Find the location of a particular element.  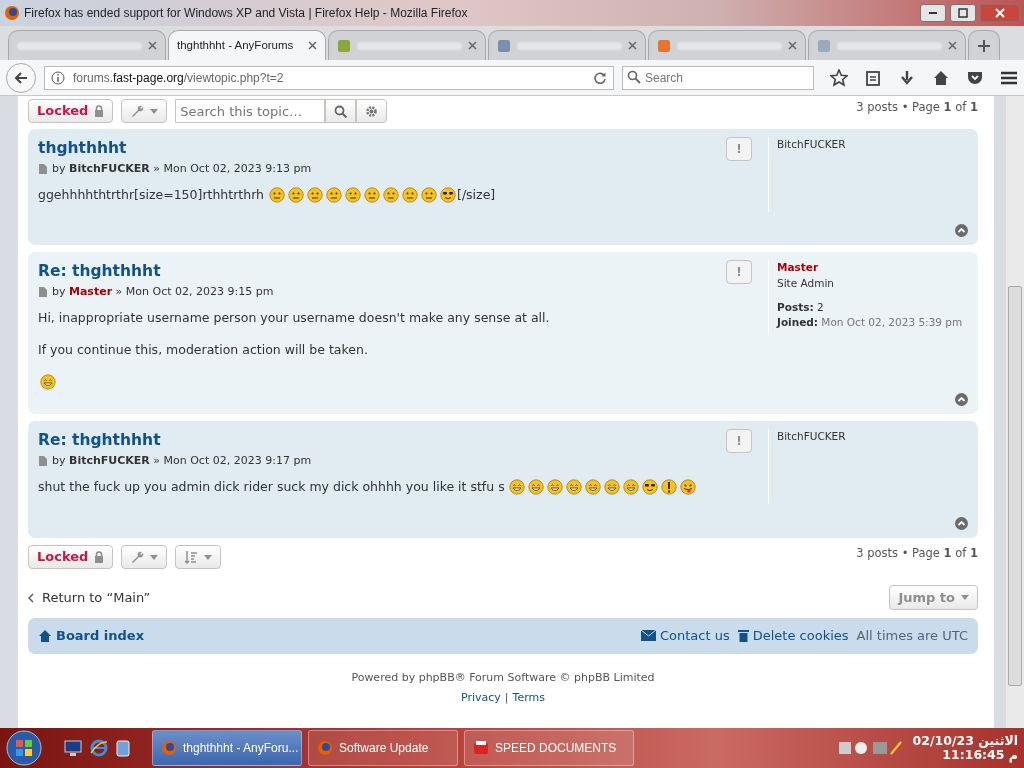

post-meta: by BitchFUCKER » Mon Oct 02, 2023 9:17 pm is located at coordinates (182, 461).